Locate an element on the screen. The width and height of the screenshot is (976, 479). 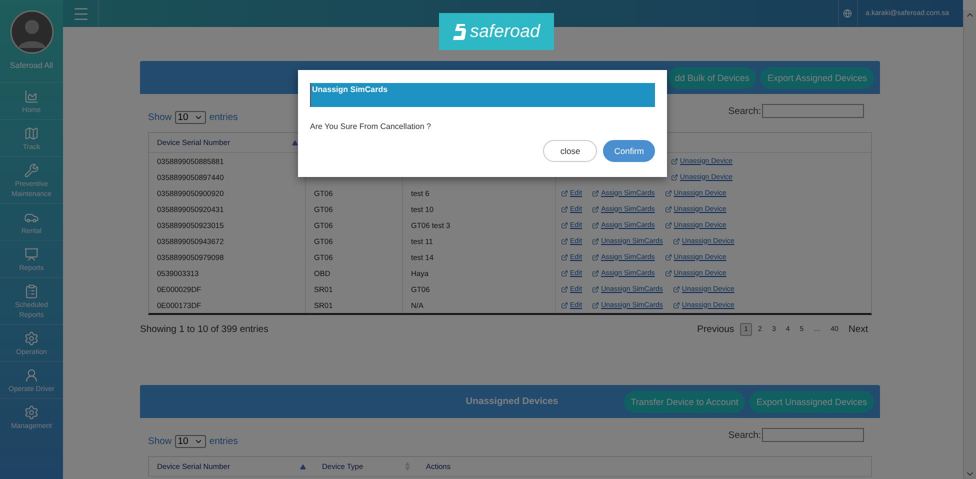
close-button: close is located at coordinates (570, 151).